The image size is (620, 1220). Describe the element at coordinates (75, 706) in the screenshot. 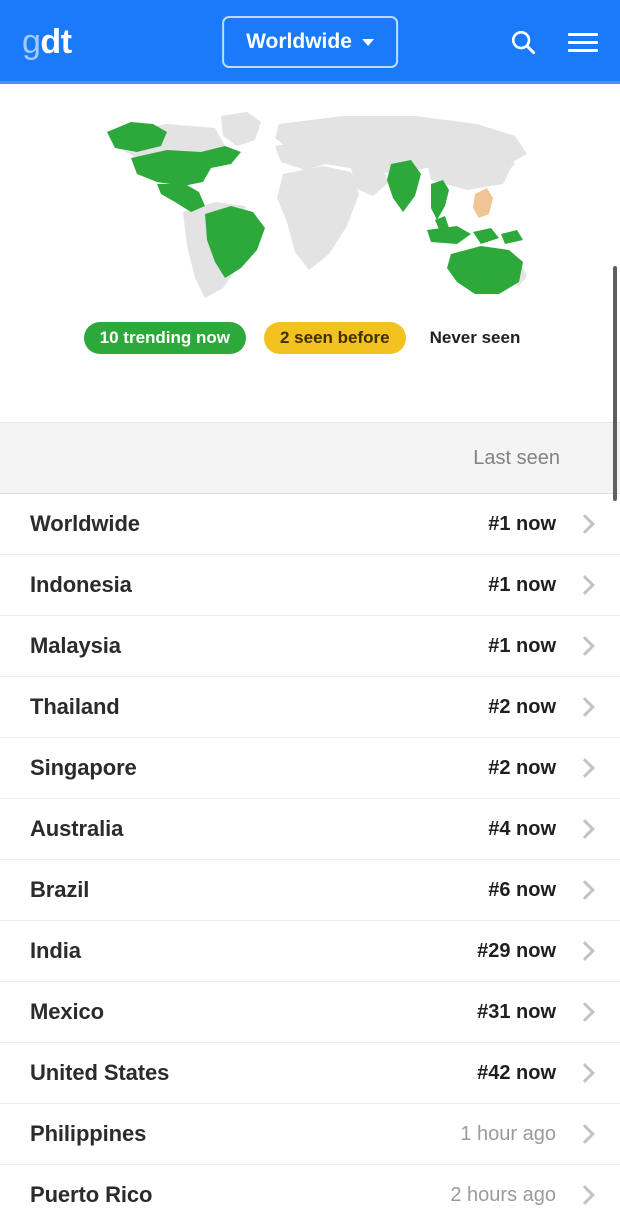

I see `country-name: Thailand` at that location.